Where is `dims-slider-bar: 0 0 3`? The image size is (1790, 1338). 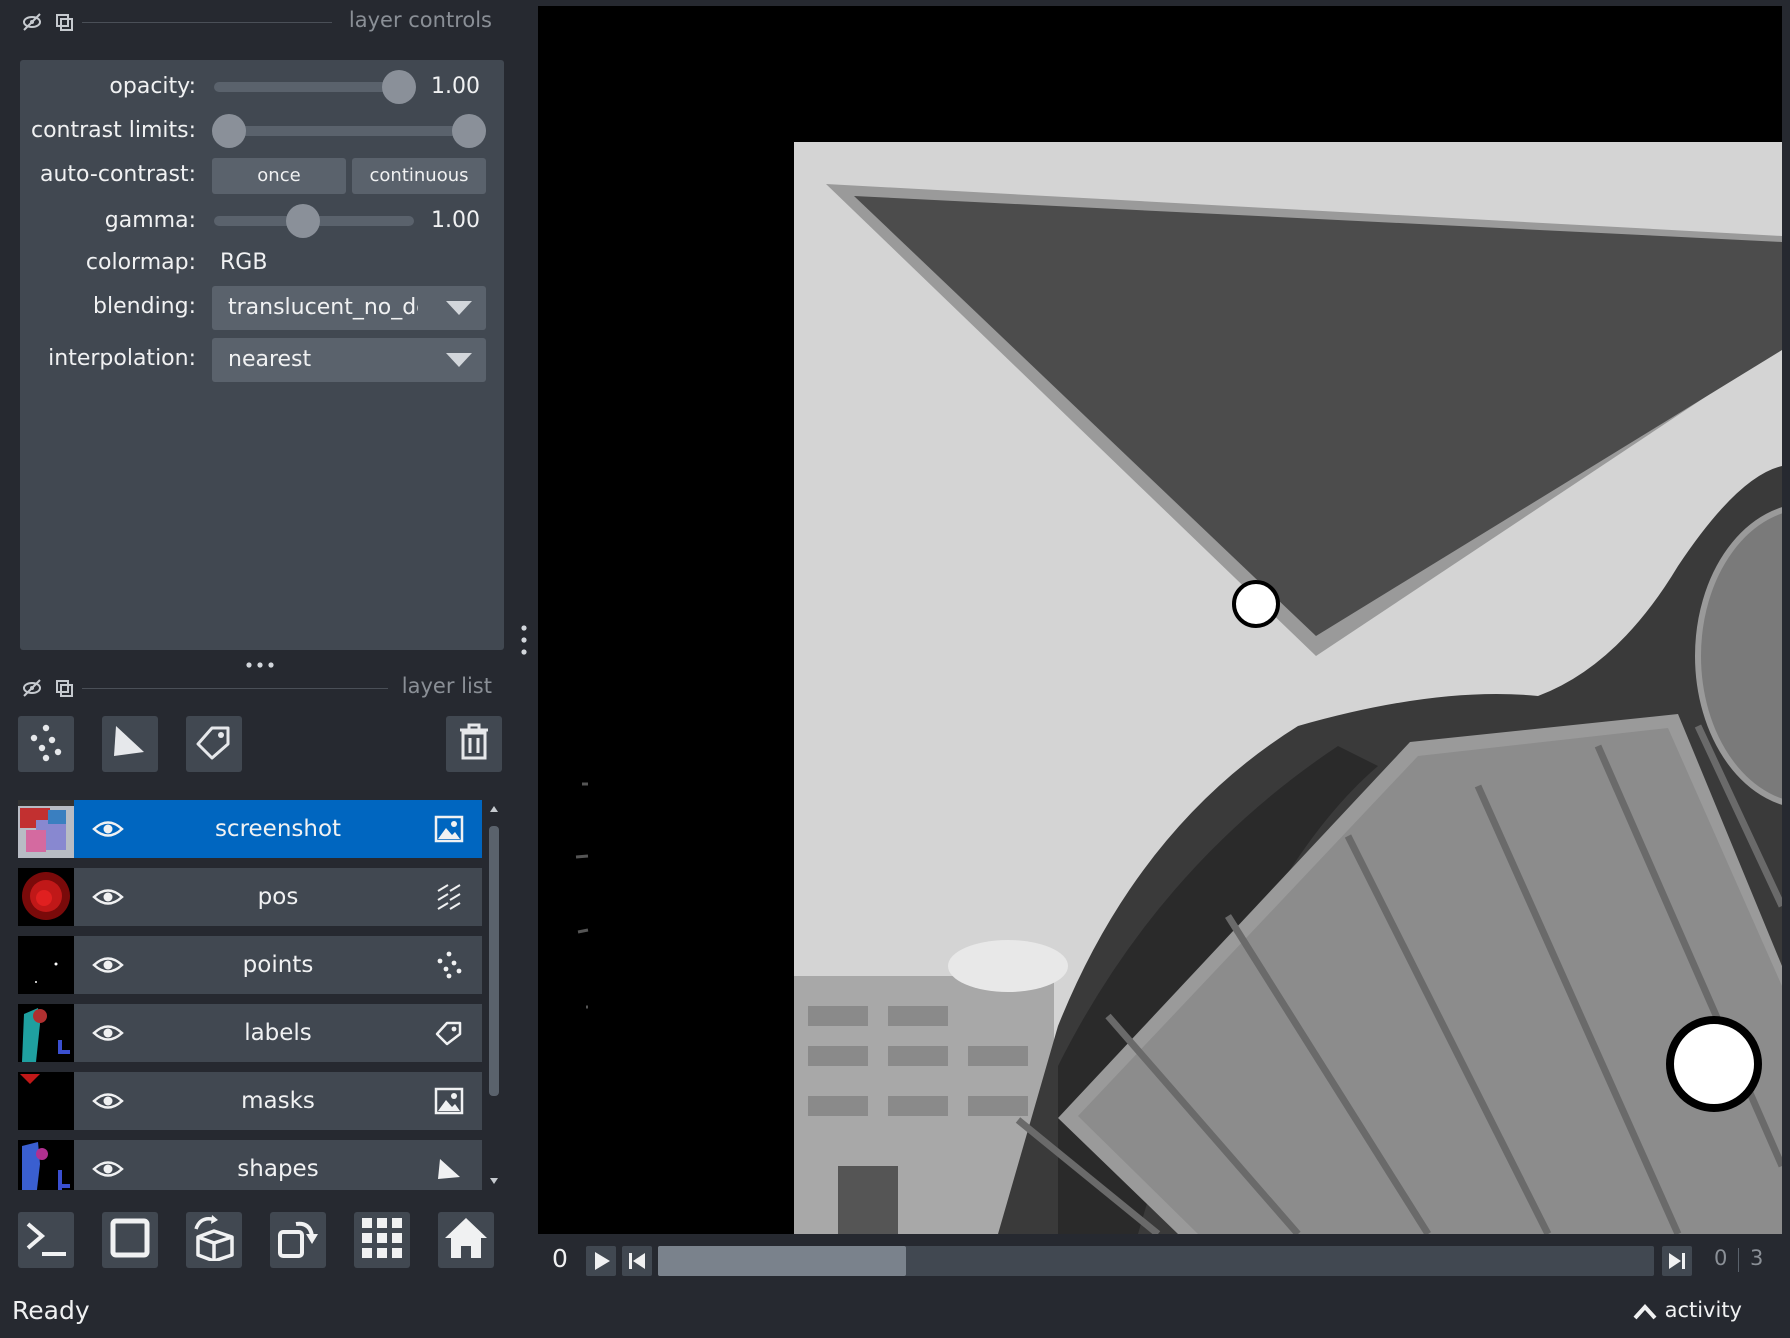
dims-slider-bar: 0 0 3 is located at coordinates (1164, 1261).